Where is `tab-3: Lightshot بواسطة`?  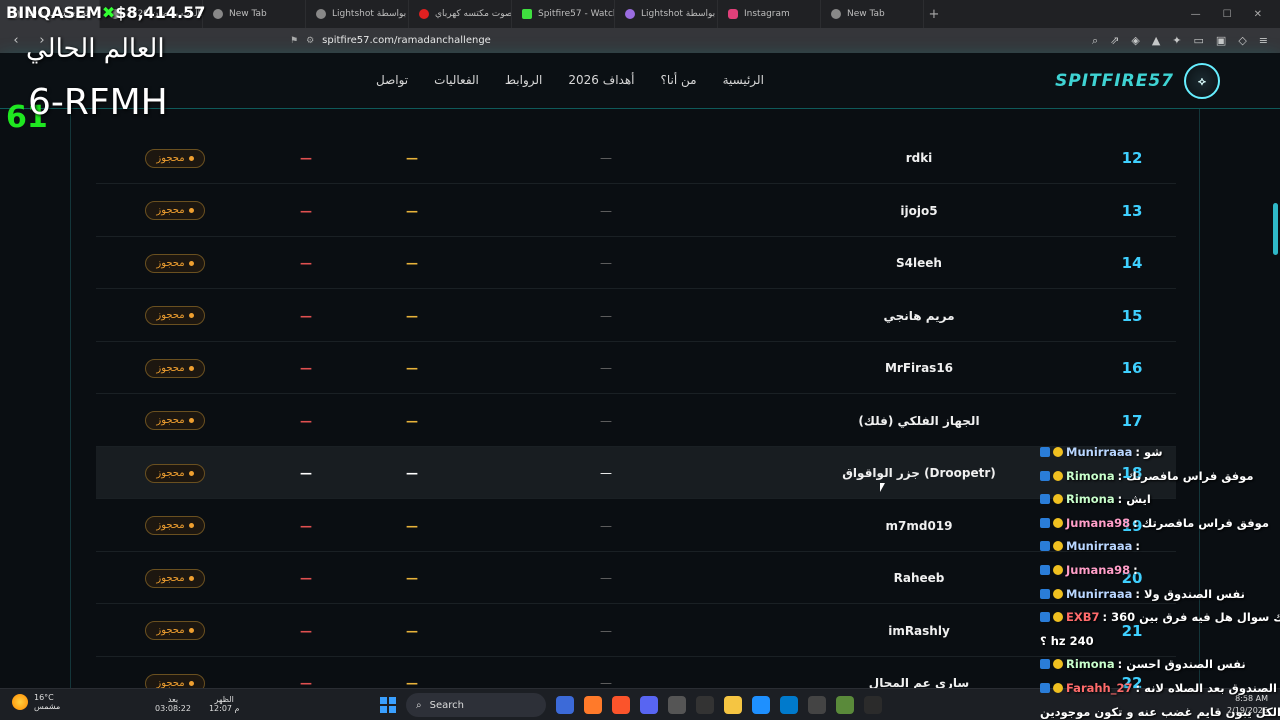
tab-3: Lightshot بواسطة is located at coordinates (357, 14).